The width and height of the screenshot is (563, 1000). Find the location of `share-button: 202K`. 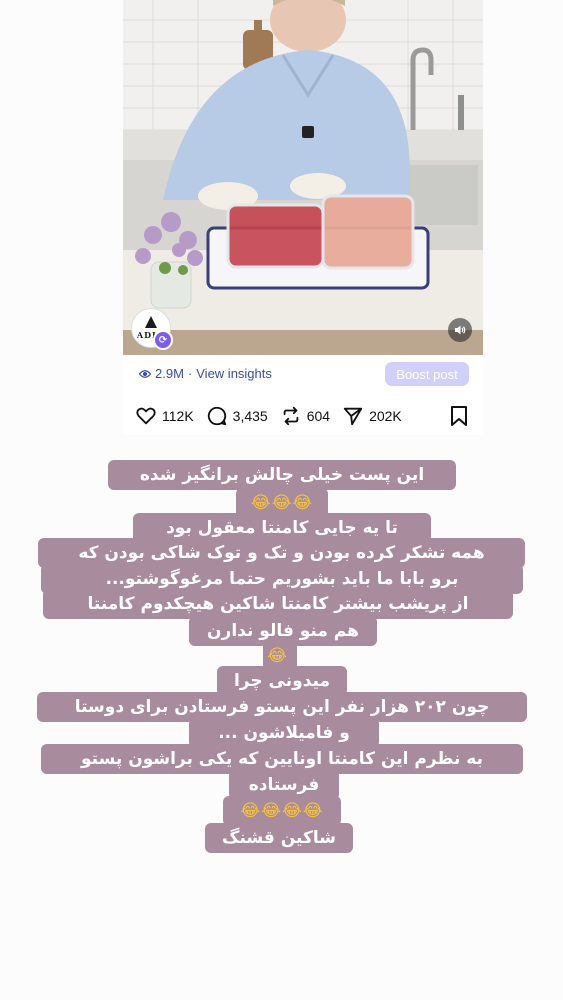

share-button: 202K is located at coordinates (372, 416).